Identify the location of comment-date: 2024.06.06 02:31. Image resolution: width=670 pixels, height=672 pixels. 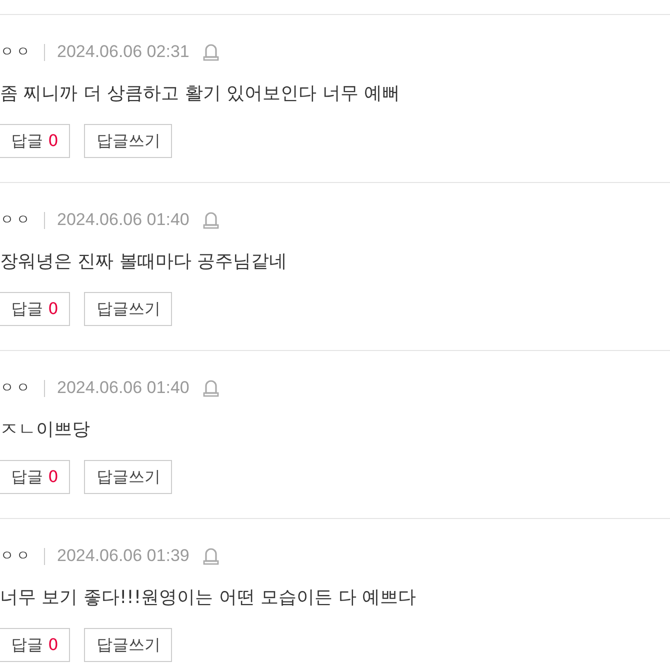
(123, 52).